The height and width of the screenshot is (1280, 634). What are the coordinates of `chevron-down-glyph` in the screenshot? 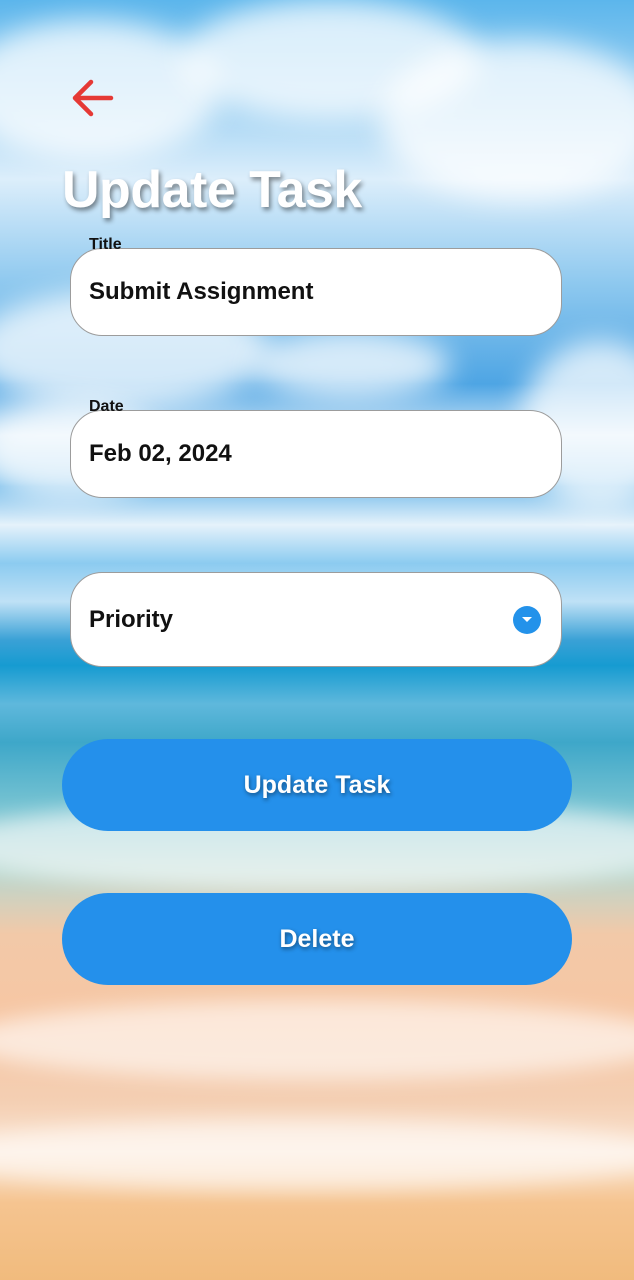 It's located at (527, 619).